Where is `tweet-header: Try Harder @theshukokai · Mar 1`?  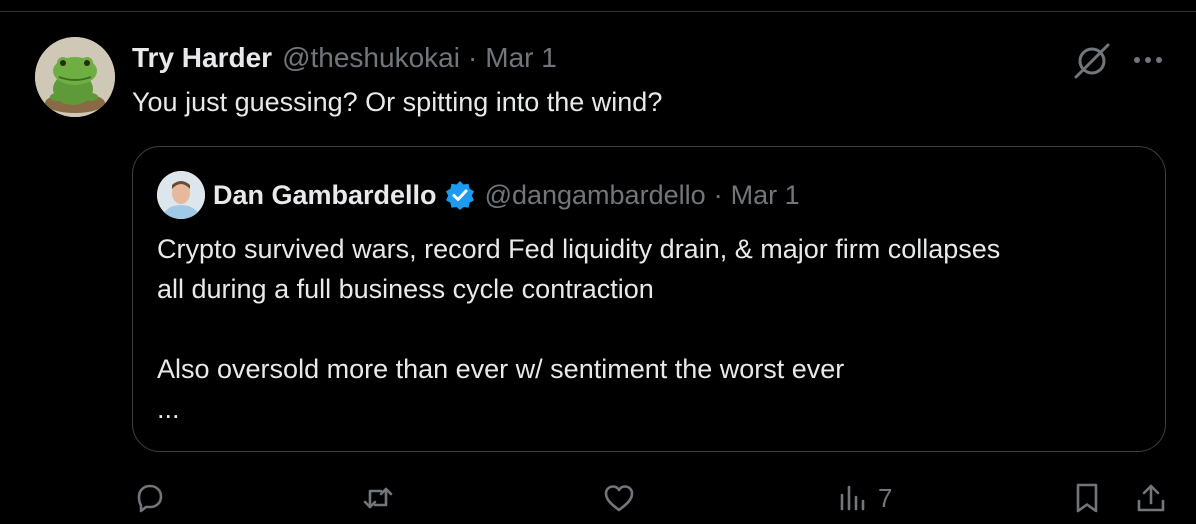
tweet-header: Try Harder @theshukokai · Mar 1 is located at coordinates (344, 58).